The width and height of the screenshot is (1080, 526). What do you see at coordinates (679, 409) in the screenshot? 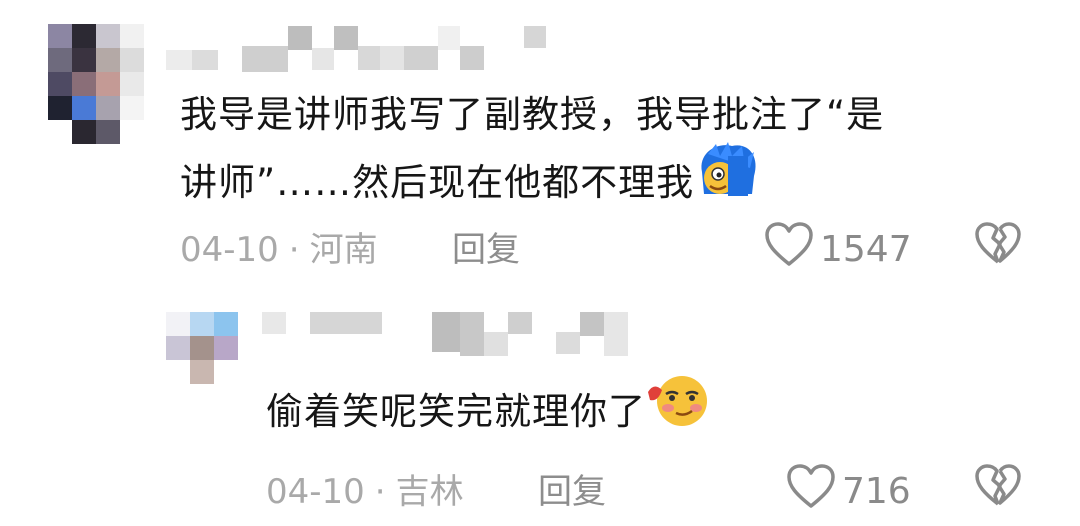
I see `smirk-blush-face-emoji` at bounding box center [679, 409].